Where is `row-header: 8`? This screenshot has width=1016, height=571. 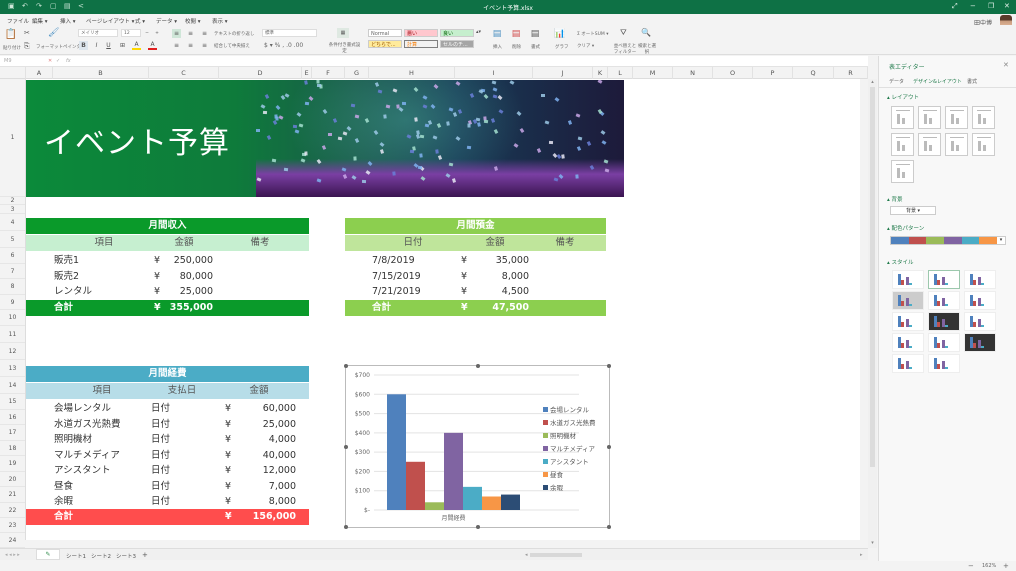
row-header: 8 is located at coordinates (12, 287).